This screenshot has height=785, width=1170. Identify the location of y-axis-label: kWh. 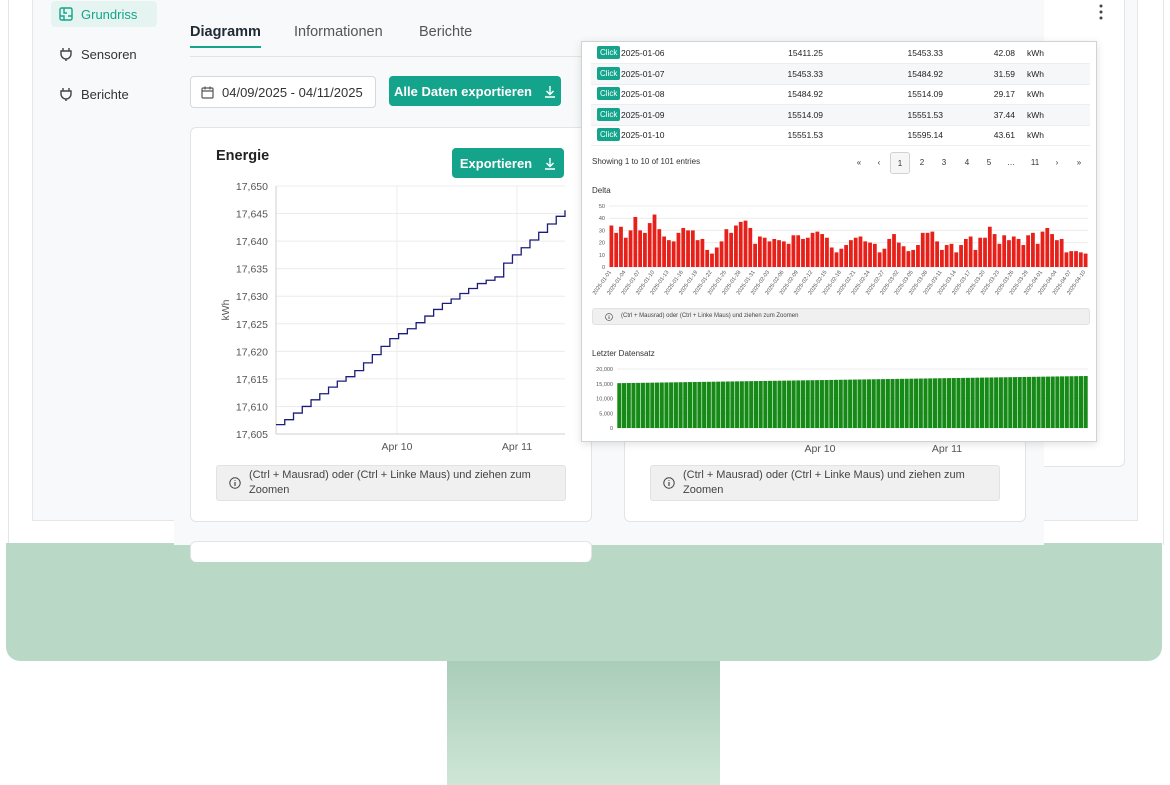
(226, 309).